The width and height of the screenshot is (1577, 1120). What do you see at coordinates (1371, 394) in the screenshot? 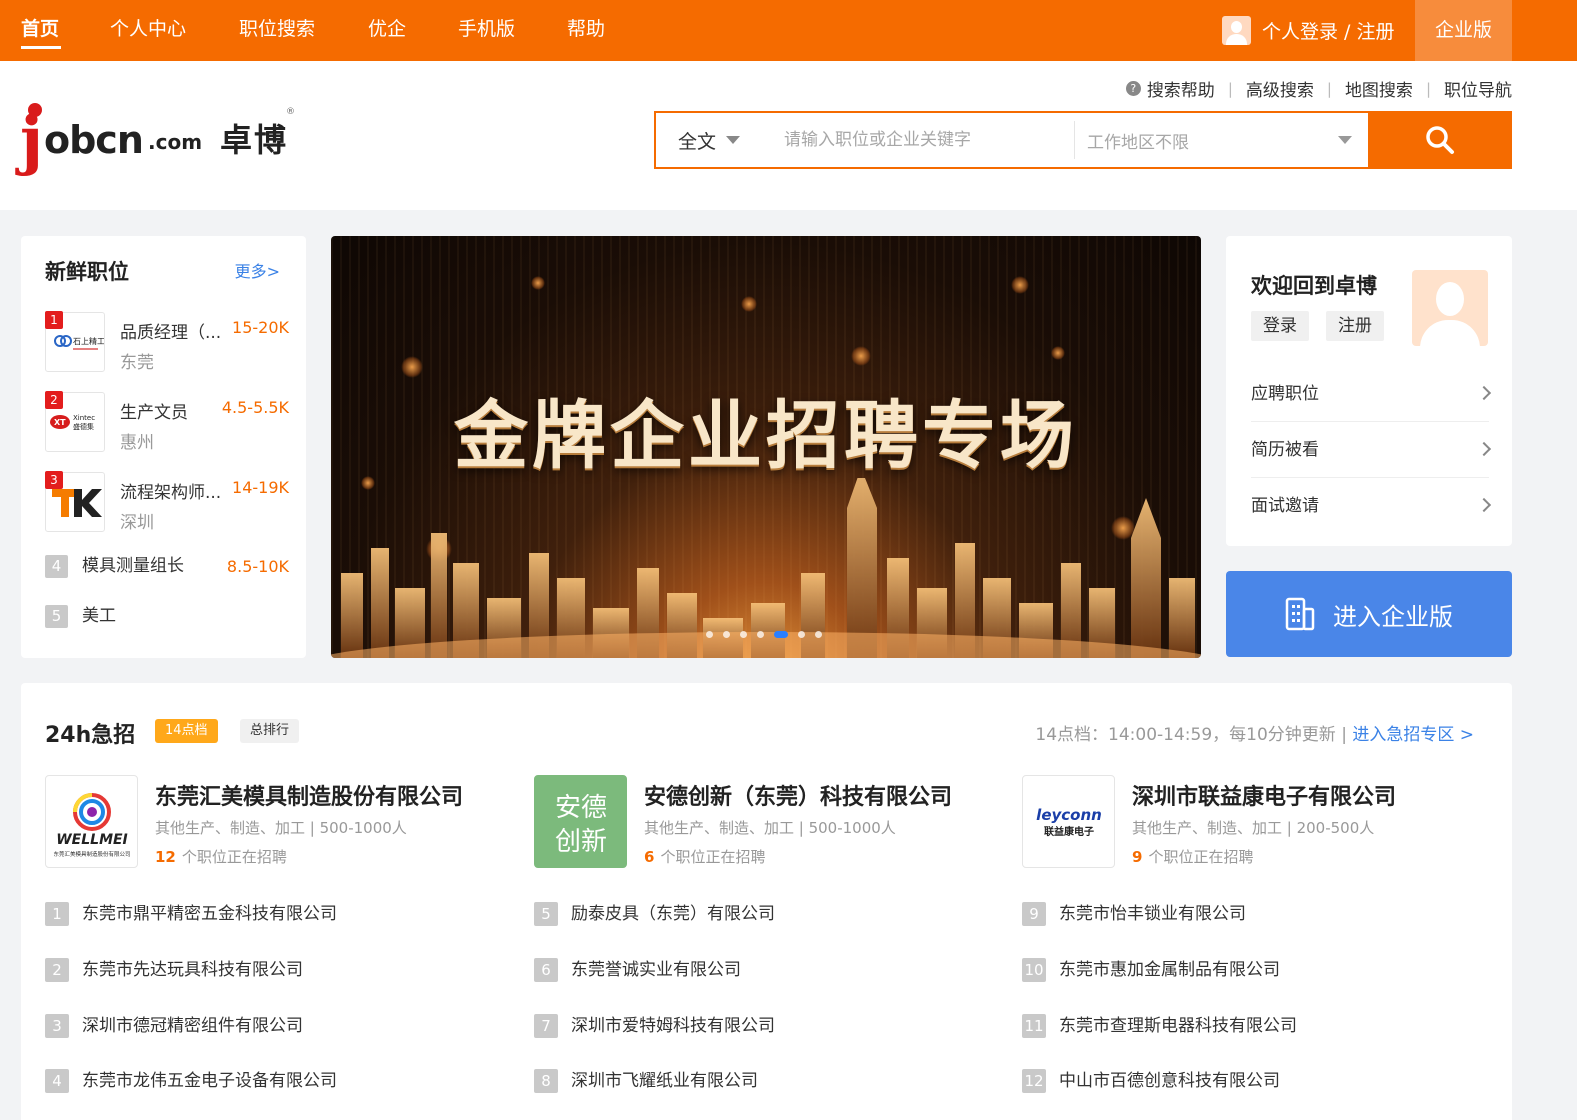
I see `menu-applied-jobs: 应聘职位` at bounding box center [1371, 394].